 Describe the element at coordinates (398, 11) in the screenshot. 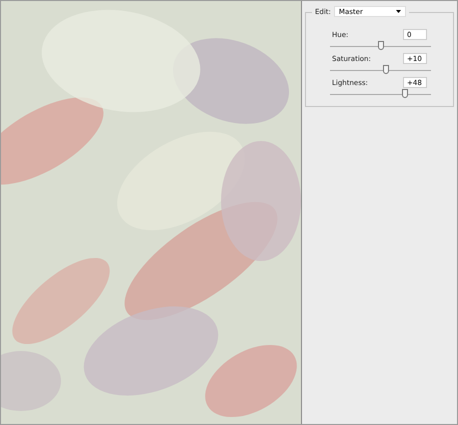

I see `caret-icon` at that location.